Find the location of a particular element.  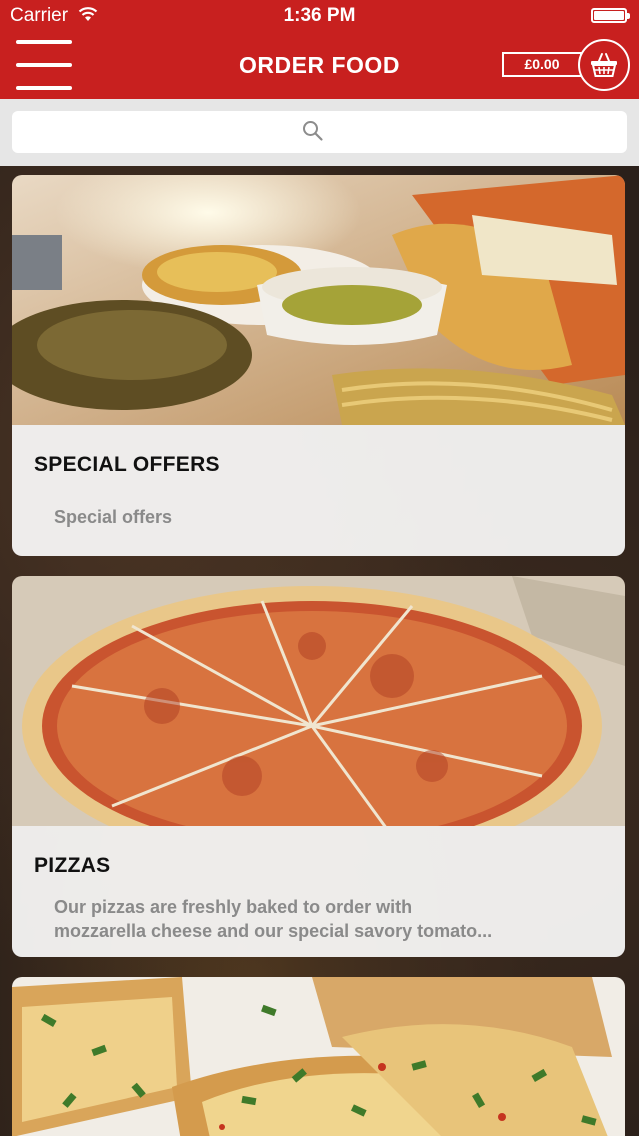

status-time: 1:36 PM is located at coordinates (319, 15).